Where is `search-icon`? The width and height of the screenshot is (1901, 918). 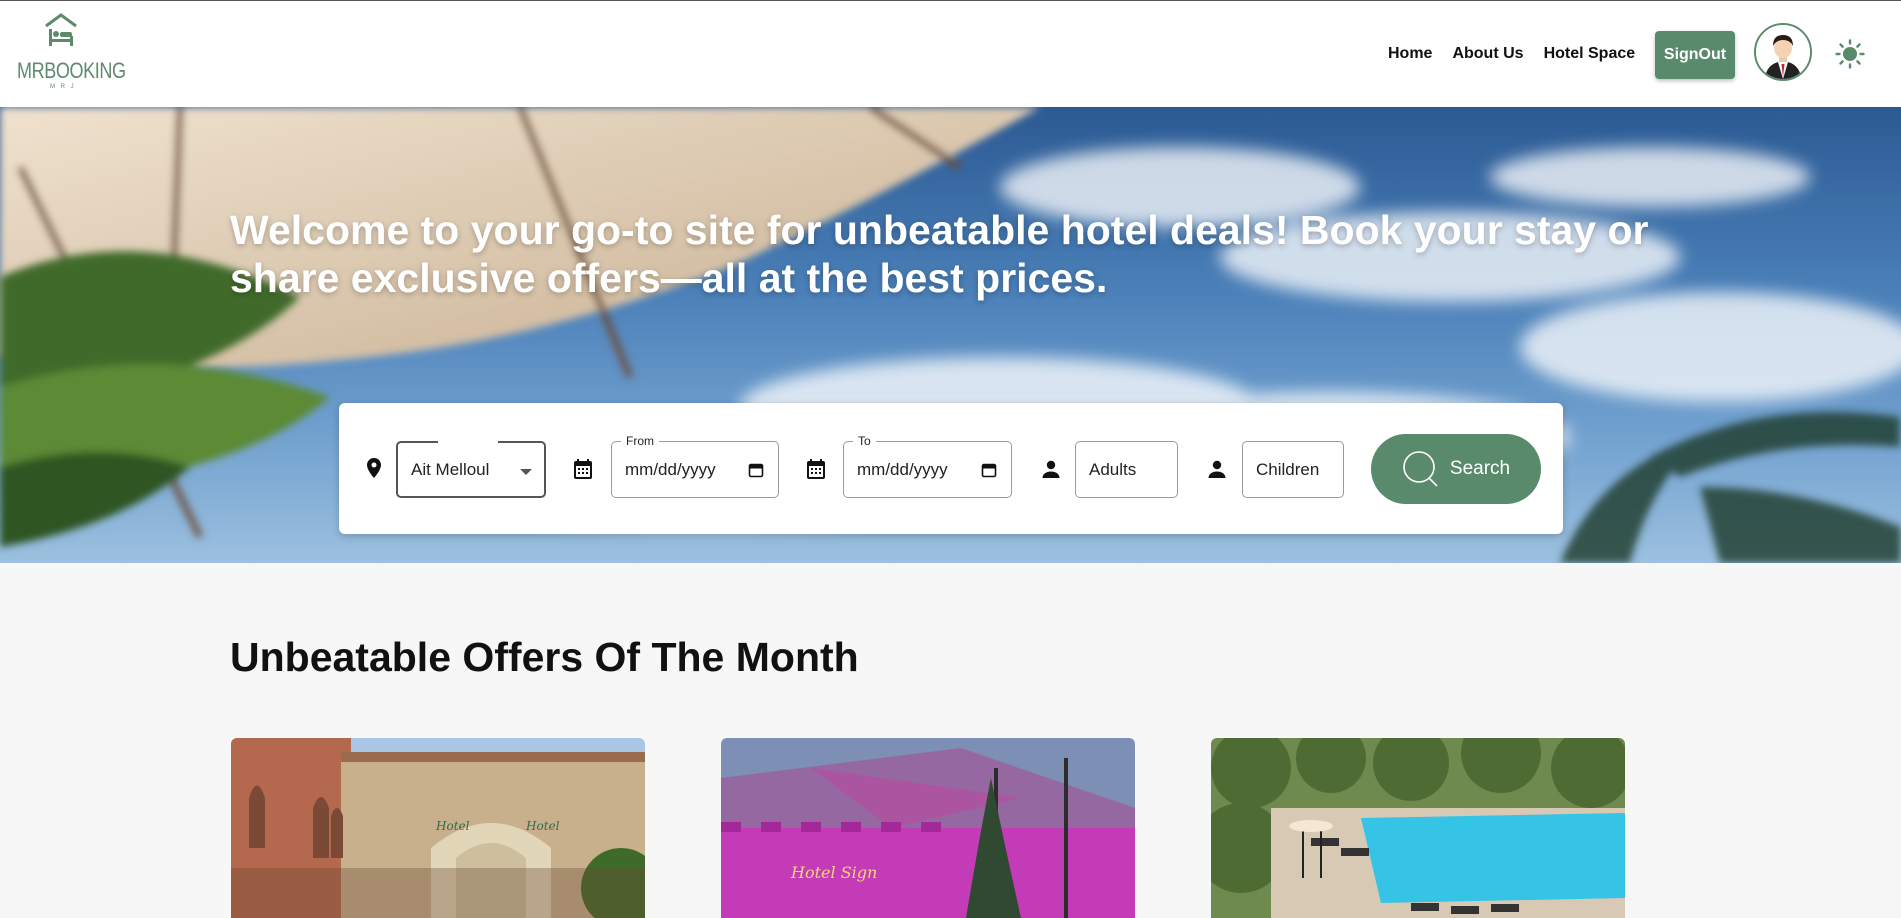
search-icon is located at coordinates (1420, 469).